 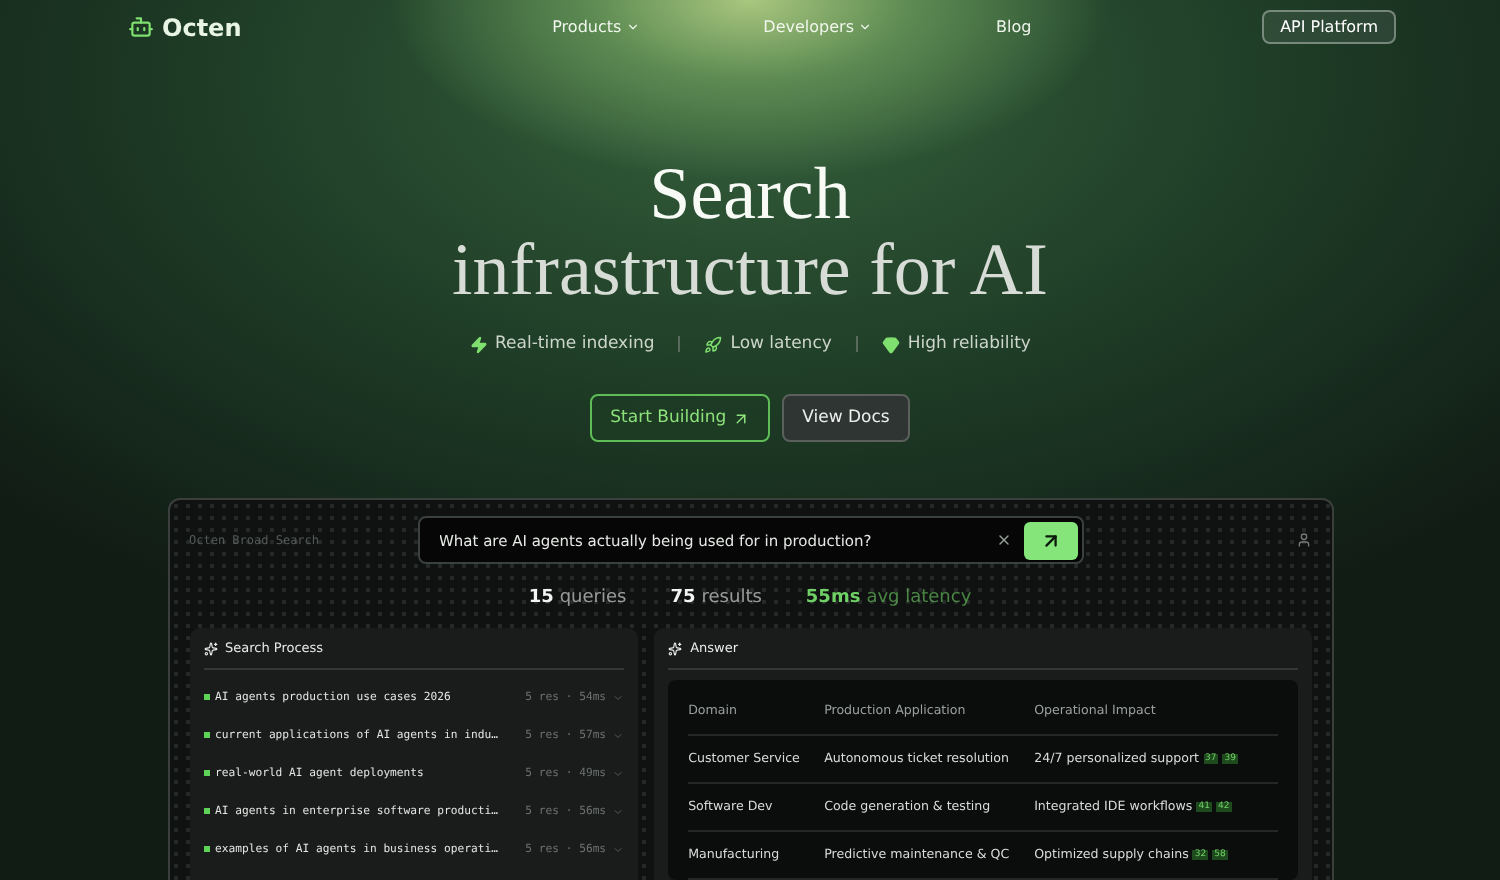 What do you see at coordinates (575, 344) in the screenshot?
I see `feature-label: Real-time indexing` at bounding box center [575, 344].